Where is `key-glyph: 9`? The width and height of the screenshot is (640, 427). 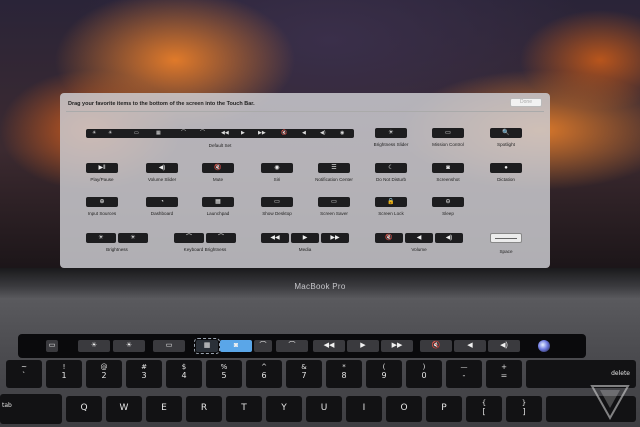 key-glyph: 9 is located at coordinates (384, 375).